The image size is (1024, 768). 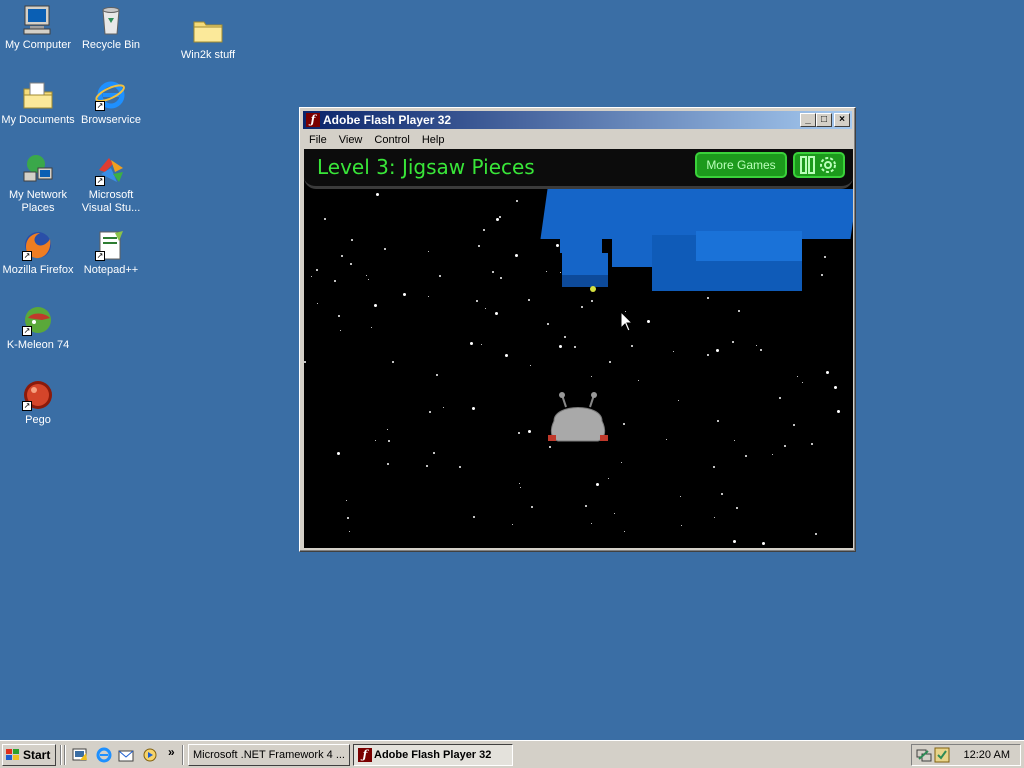 What do you see at coordinates (351, 140) in the screenshot?
I see `menu-view: View` at bounding box center [351, 140].